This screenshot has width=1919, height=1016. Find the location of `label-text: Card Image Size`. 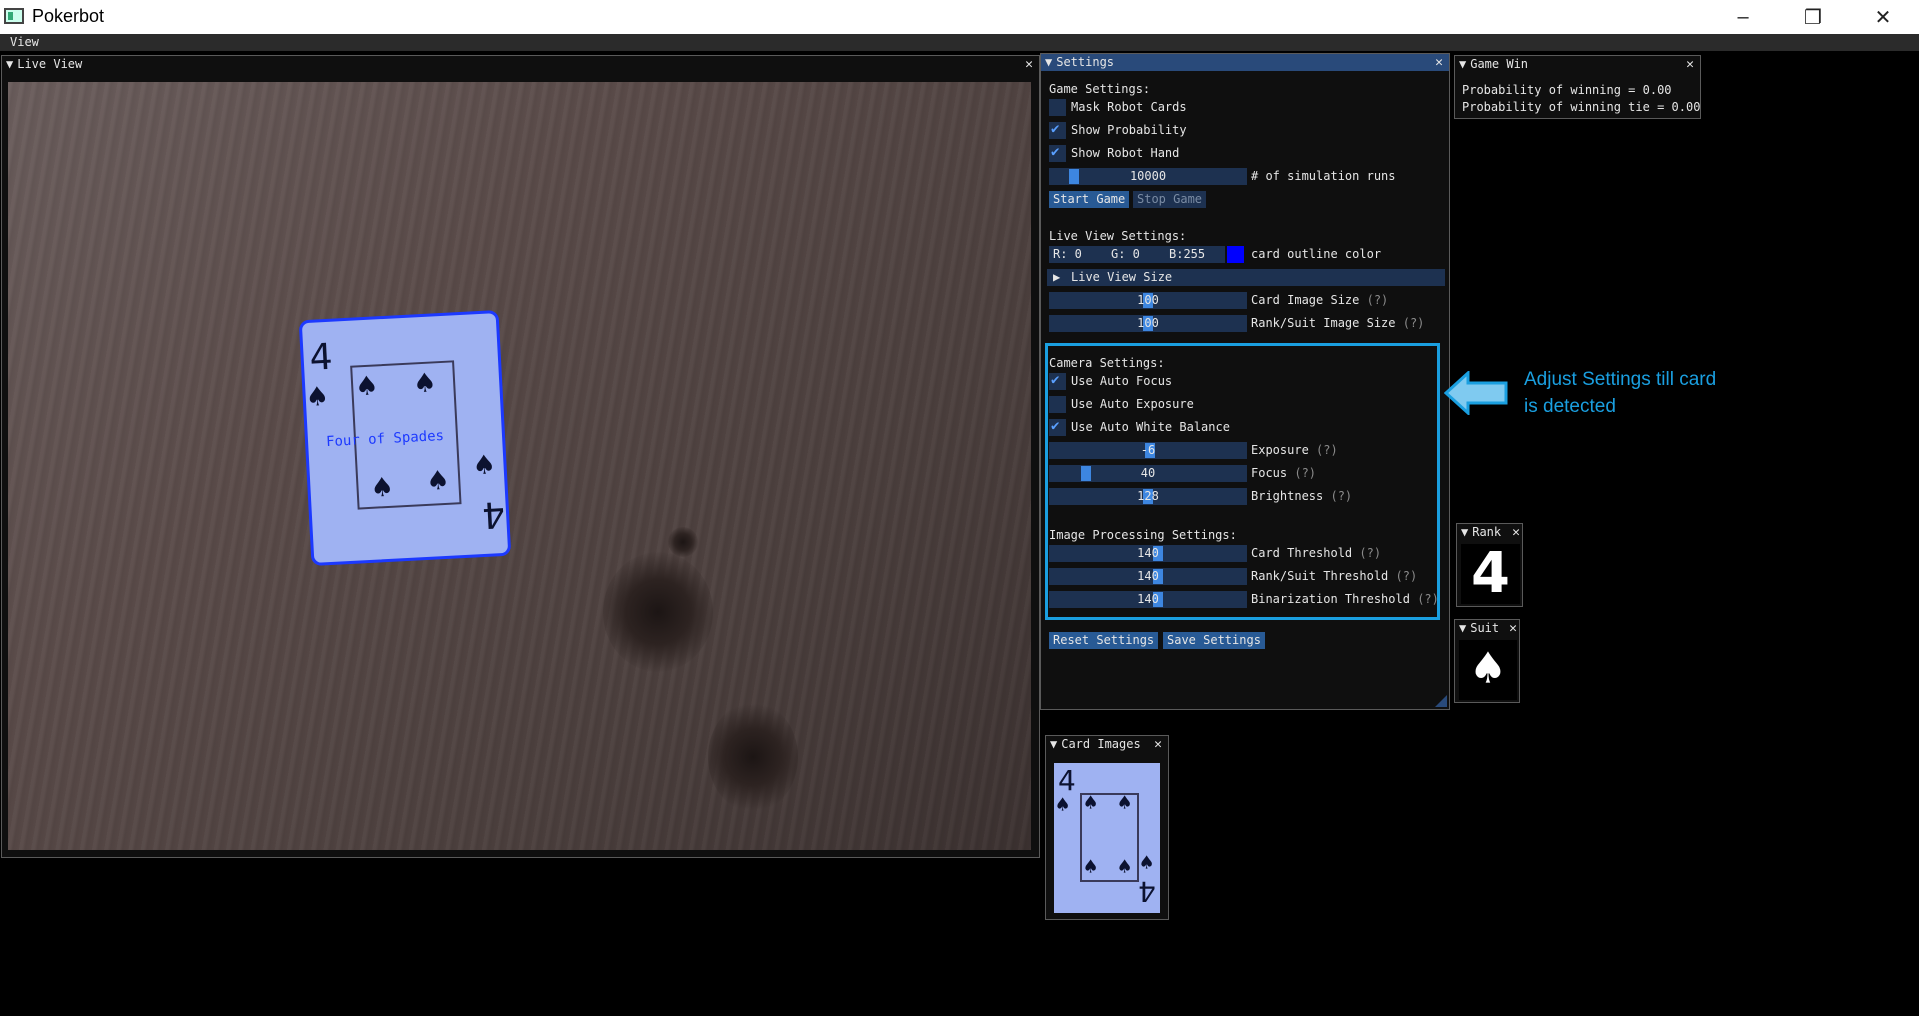

label-text: Card Image Size is located at coordinates (1305, 300).